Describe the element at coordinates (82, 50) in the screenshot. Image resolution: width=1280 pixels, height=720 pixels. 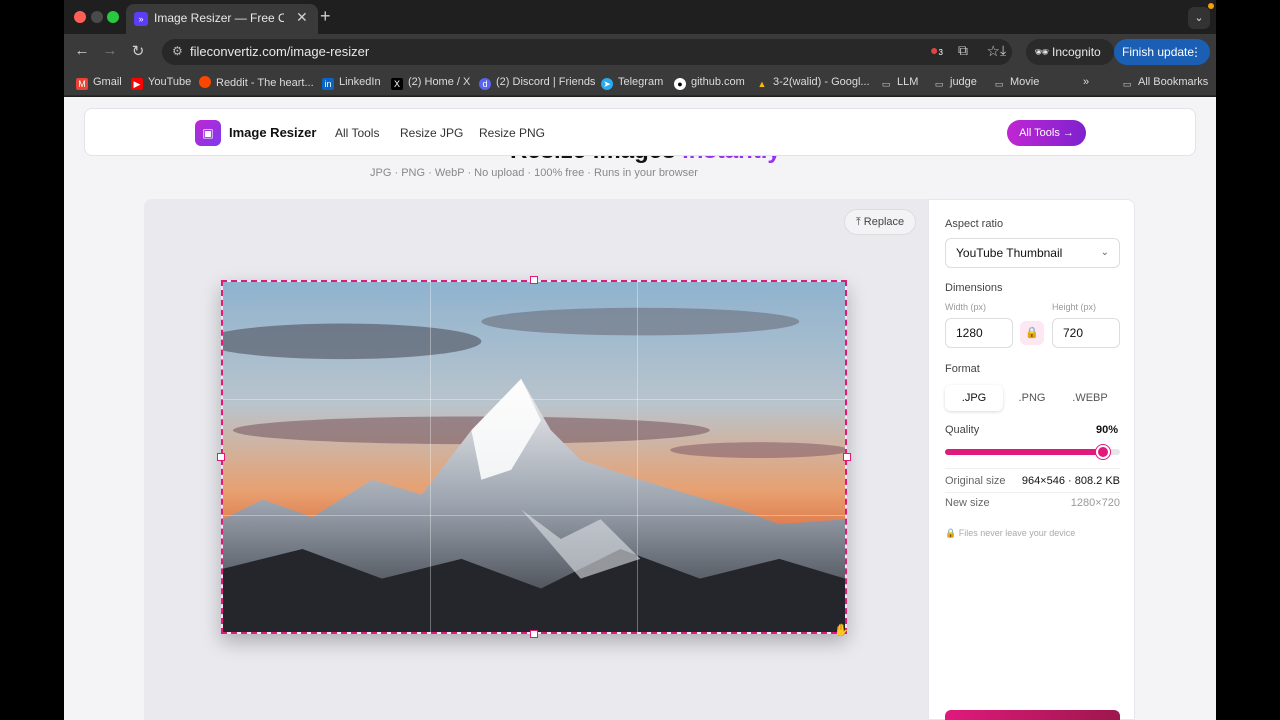
I see `back-button: ←` at that location.